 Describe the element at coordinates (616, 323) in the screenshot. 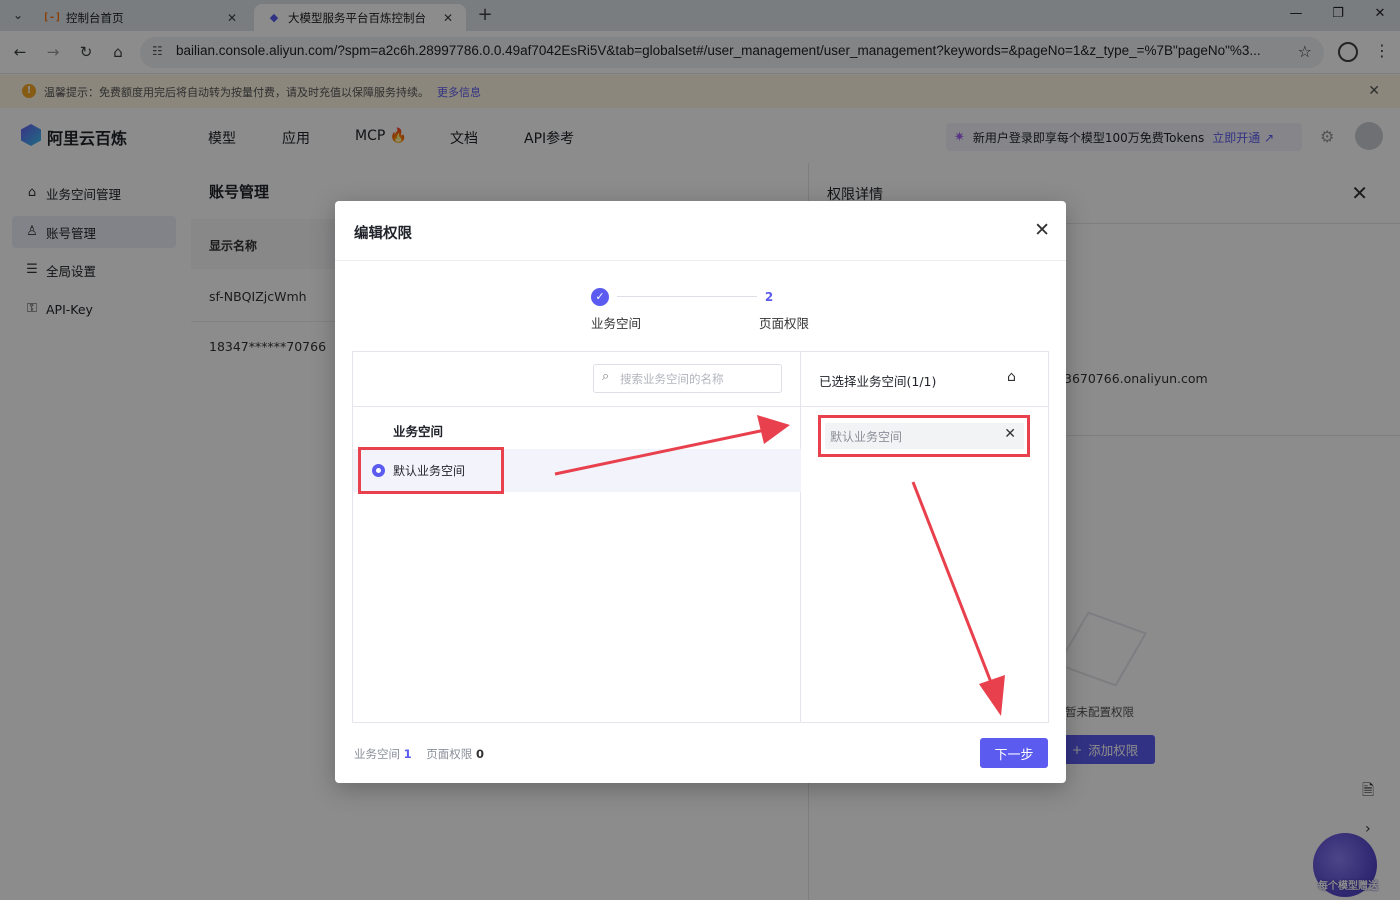

I see `step-label-workspace: 业务空间` at that location.